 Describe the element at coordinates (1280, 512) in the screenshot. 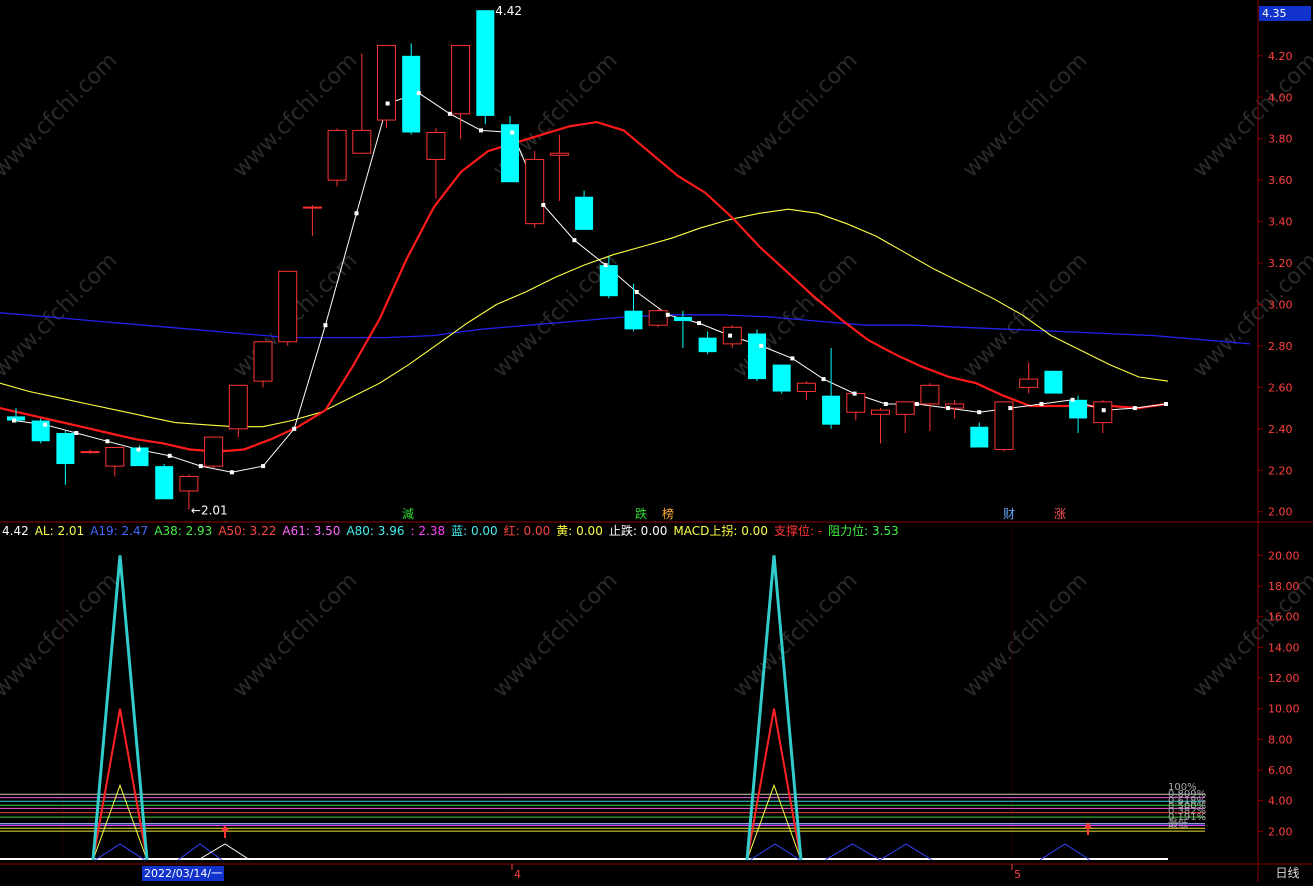

I see `price-tick-label: 2.00` at that location.